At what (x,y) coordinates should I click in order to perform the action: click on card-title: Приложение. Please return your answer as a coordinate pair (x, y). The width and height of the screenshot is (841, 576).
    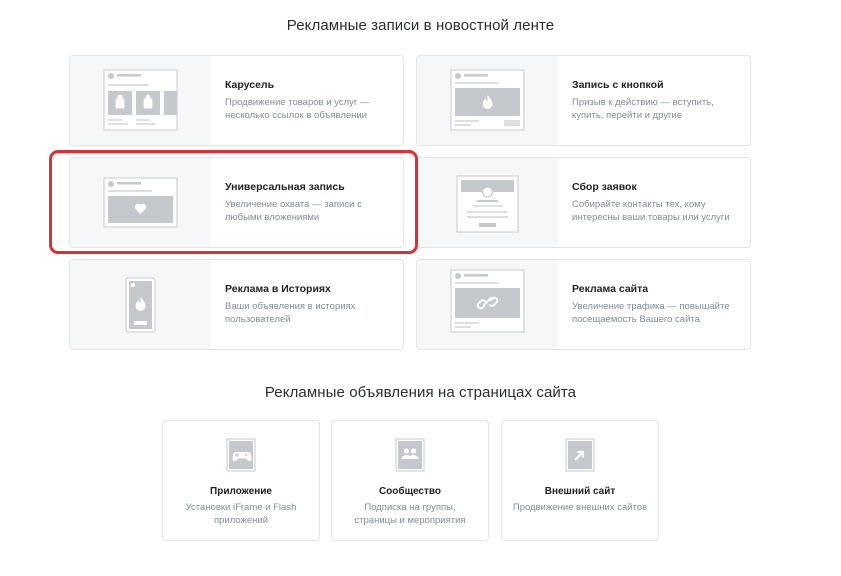
    Looking at the image, I should click on (241, 491).